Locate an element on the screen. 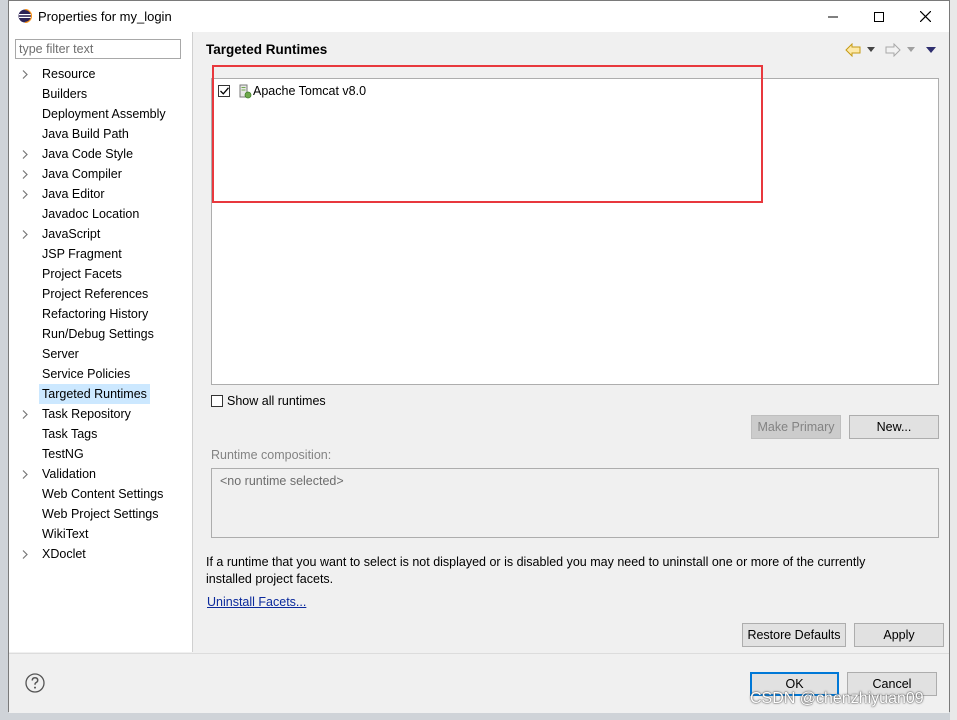 This screenshot has width=957, height=720. minimize-icon is located at coordinates (833, 16).